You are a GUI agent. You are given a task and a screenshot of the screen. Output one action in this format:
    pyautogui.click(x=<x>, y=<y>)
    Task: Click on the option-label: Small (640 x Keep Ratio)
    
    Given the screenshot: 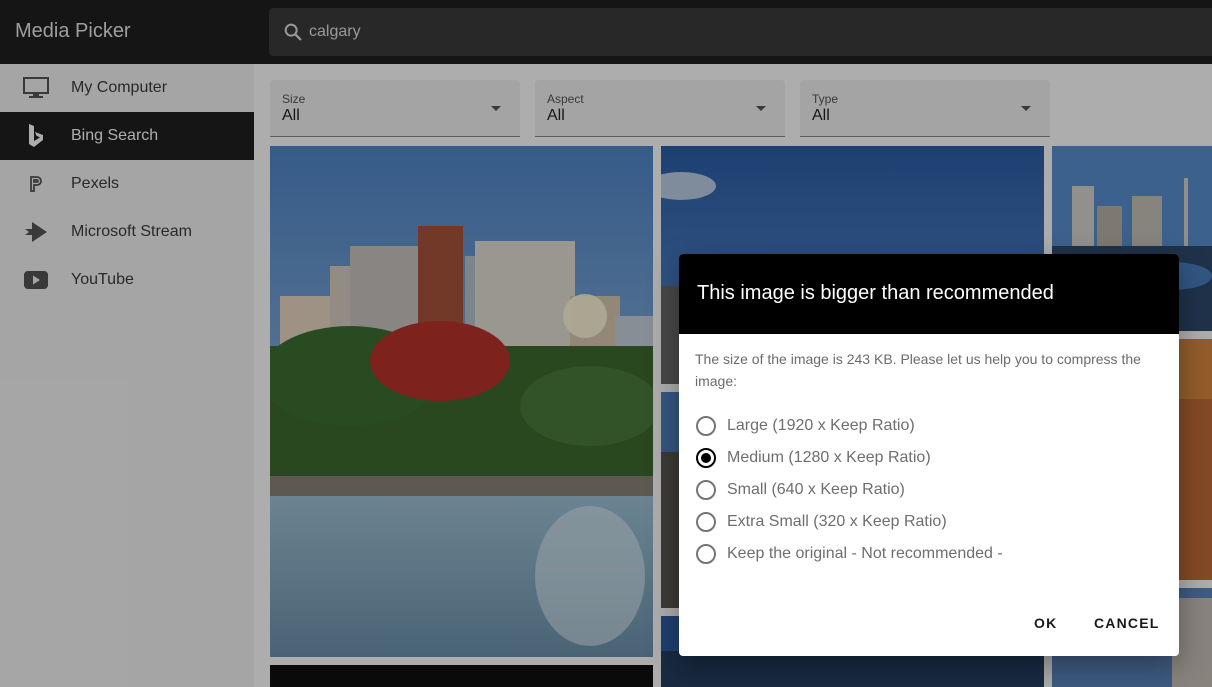 What is the action you would take?
    pyautogui.click(x=816, y=489)
    